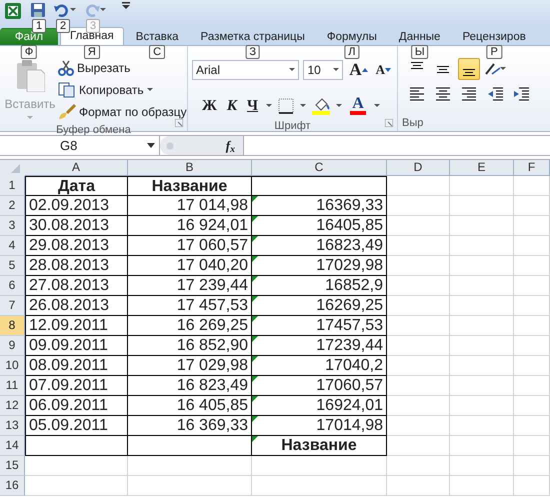  What do you see at coordinates (13, 11) in the screenshot?
I see `spreadsheet-logo-icon` at bounding box center [13, 11].